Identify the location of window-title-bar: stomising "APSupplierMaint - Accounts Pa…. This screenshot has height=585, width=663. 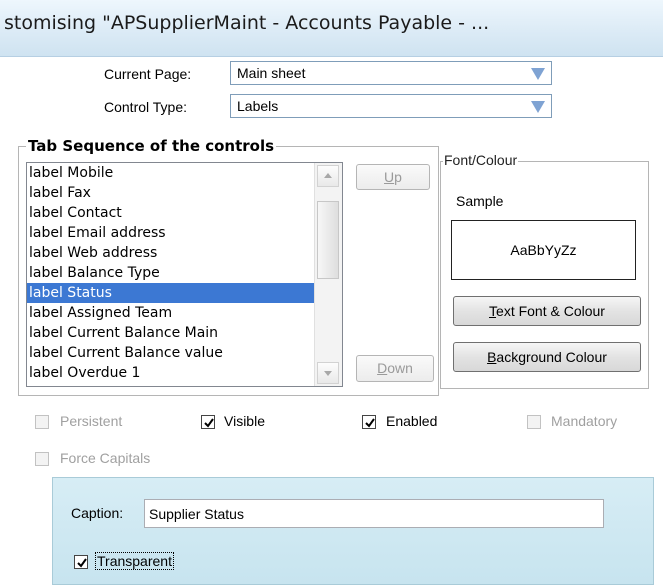
(331, 28).